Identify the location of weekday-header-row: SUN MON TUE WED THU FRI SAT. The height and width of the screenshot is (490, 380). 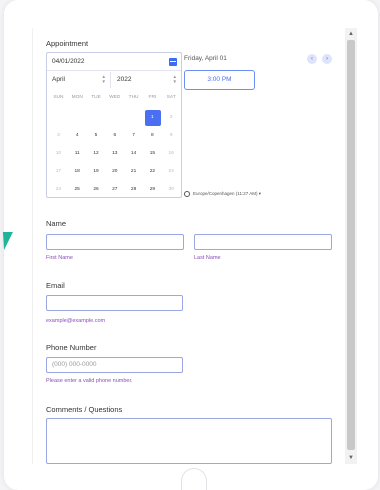
(115, 98).